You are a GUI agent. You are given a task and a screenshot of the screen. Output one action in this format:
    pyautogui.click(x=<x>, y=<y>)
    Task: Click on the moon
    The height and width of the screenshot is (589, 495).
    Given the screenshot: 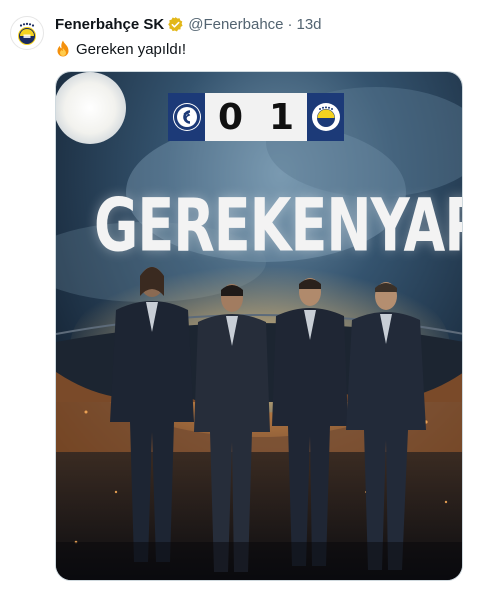 What is the action you would take?
    pyautogui.click(x=91, y=108)
    